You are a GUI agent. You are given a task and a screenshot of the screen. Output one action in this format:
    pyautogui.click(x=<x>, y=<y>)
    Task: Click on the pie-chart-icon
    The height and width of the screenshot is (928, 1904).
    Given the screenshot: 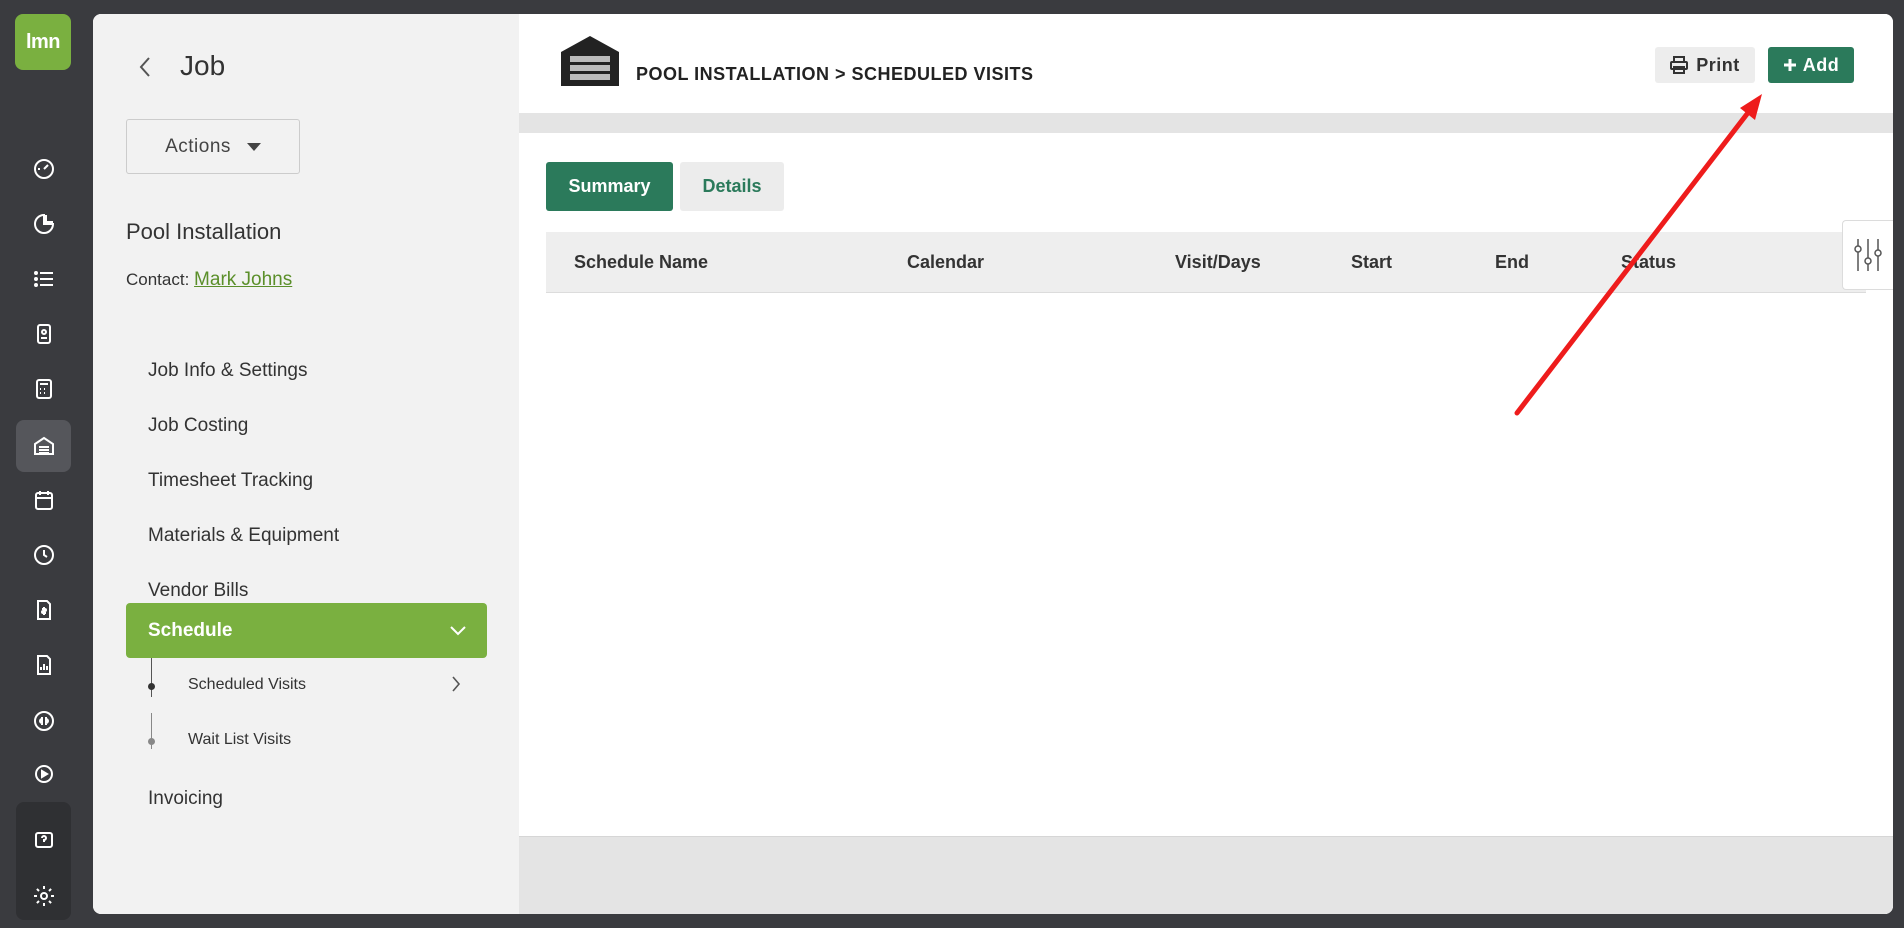 What is the action you would take?
    pyautogui.click(x=43, y=224)
    